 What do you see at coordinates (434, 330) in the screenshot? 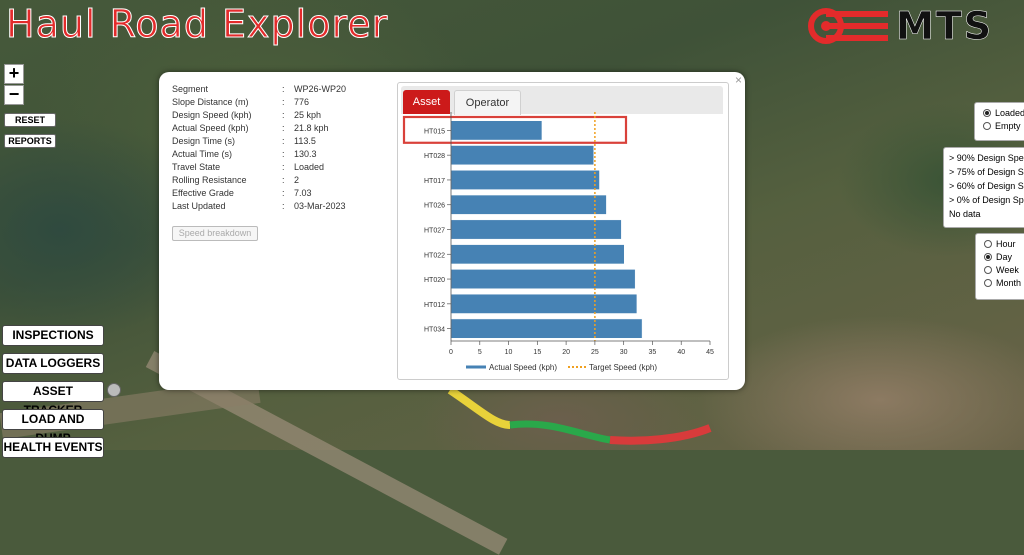
I see `y-tick-label: HT034` at bounding box center [434, 330].